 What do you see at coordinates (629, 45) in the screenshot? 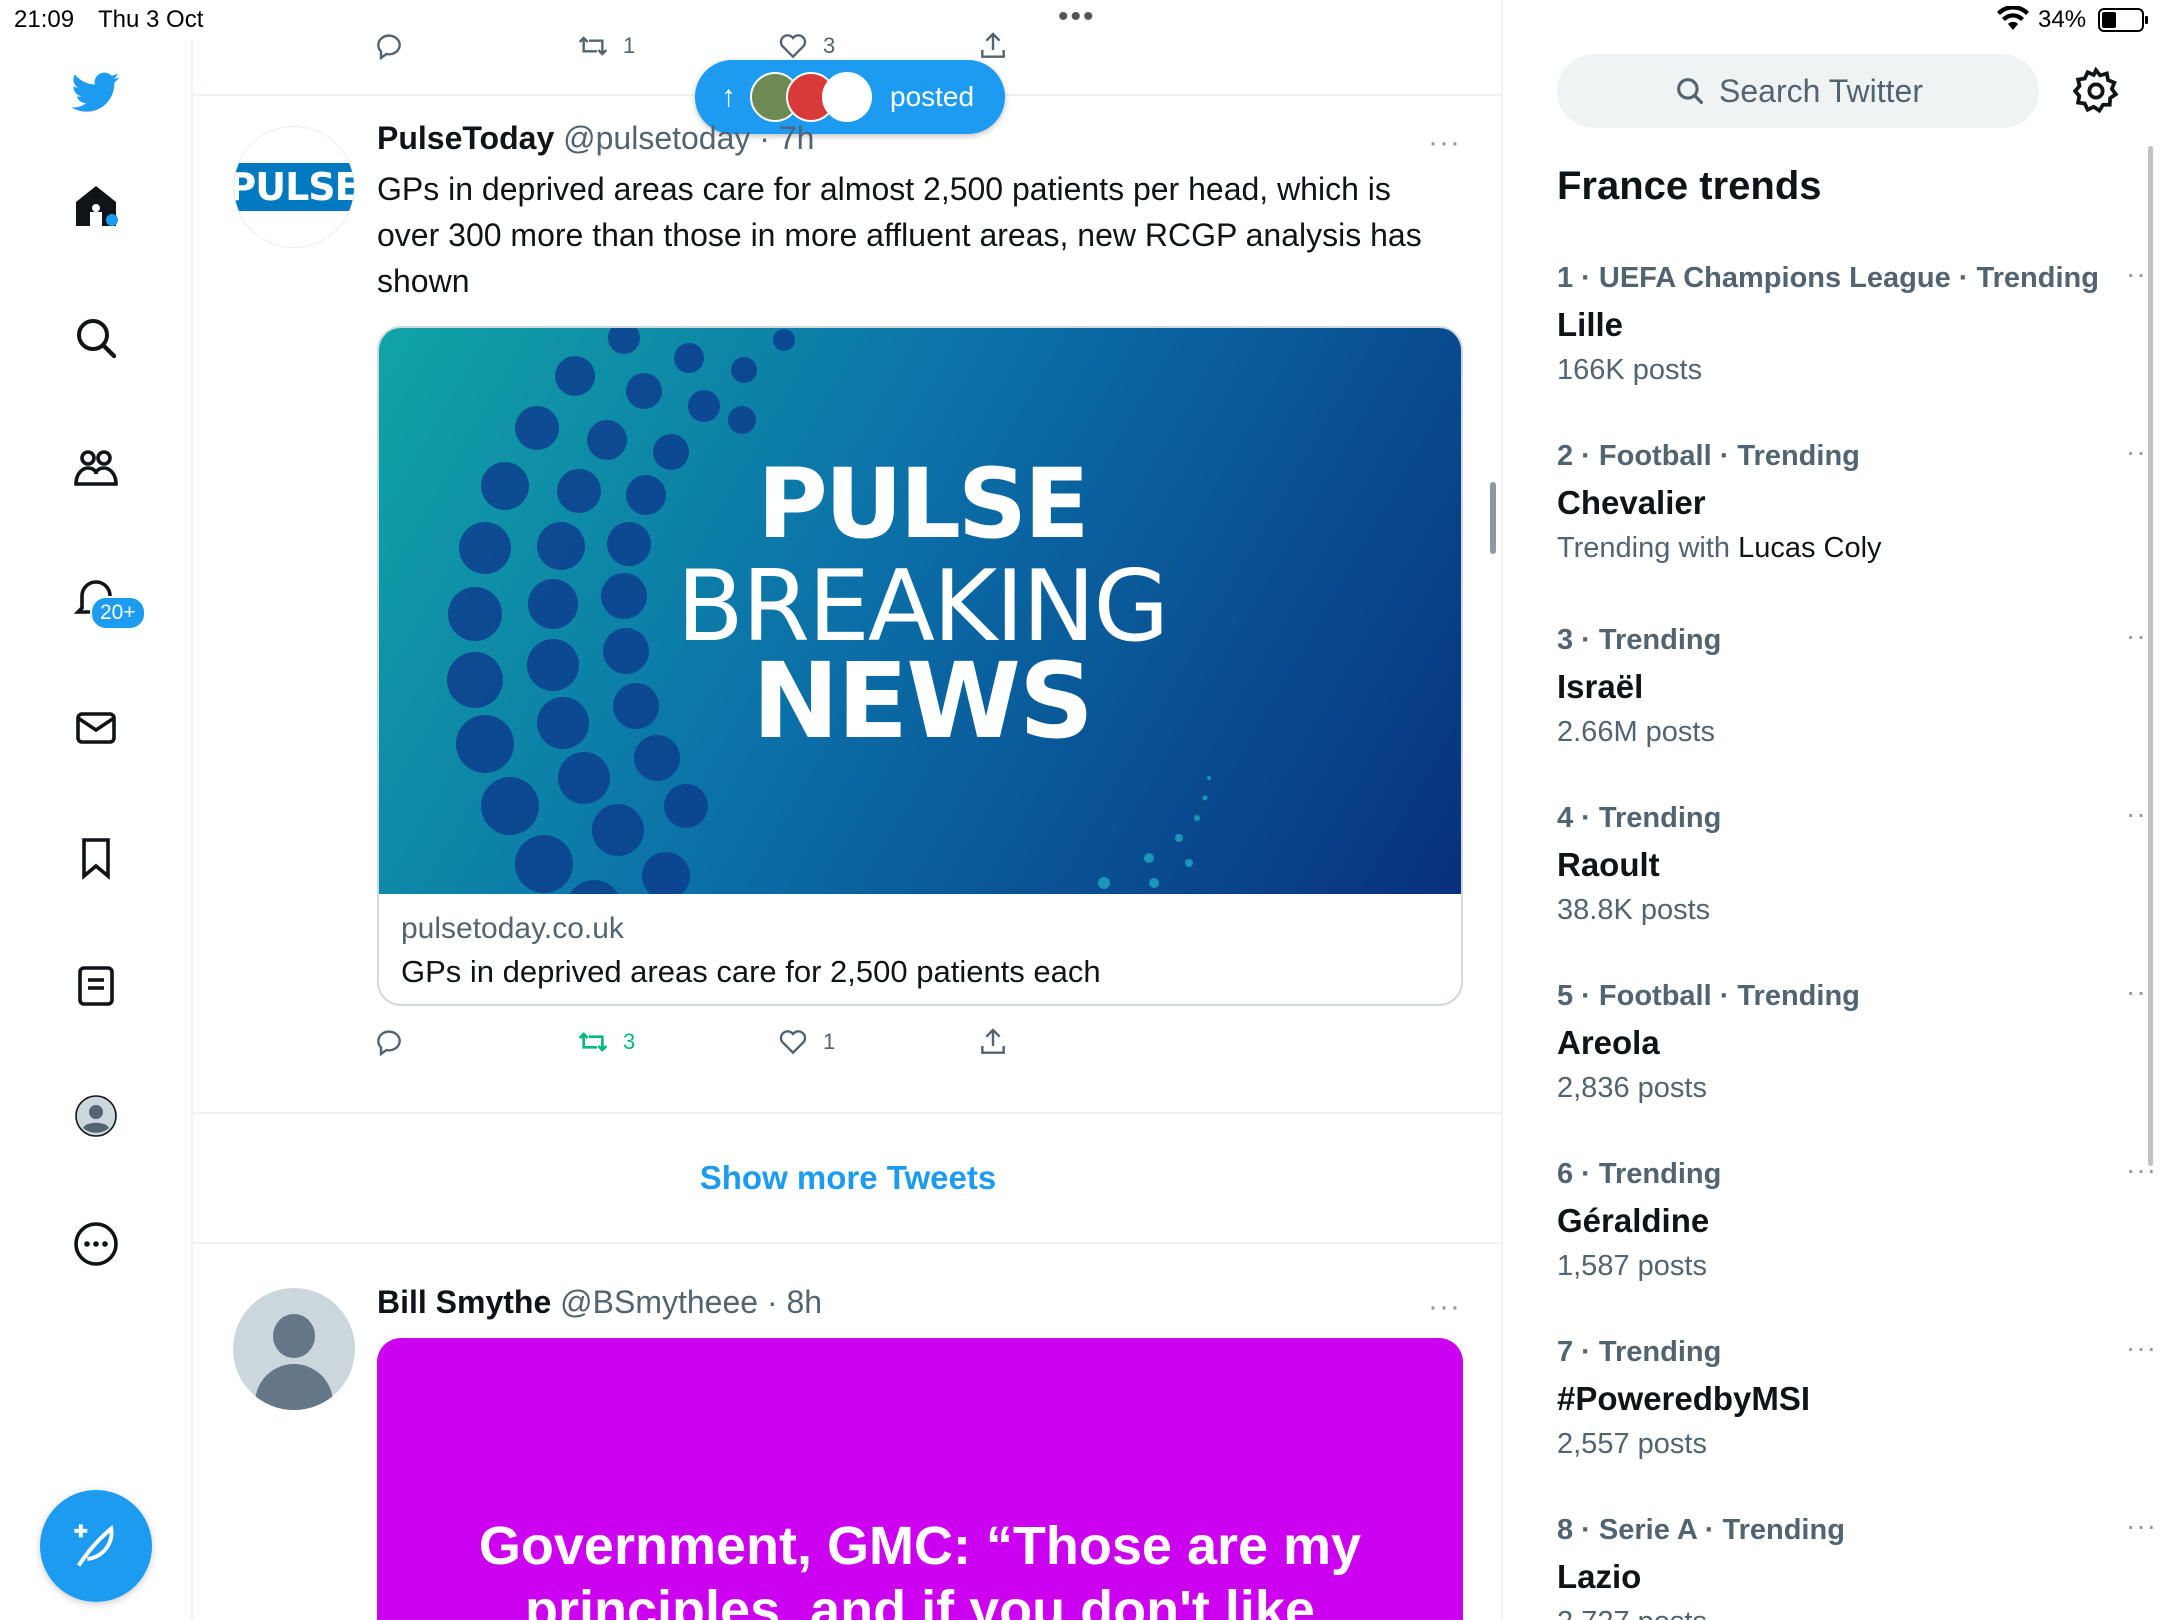
I see `retweet-count: 1` at bounding box center [629, 45].